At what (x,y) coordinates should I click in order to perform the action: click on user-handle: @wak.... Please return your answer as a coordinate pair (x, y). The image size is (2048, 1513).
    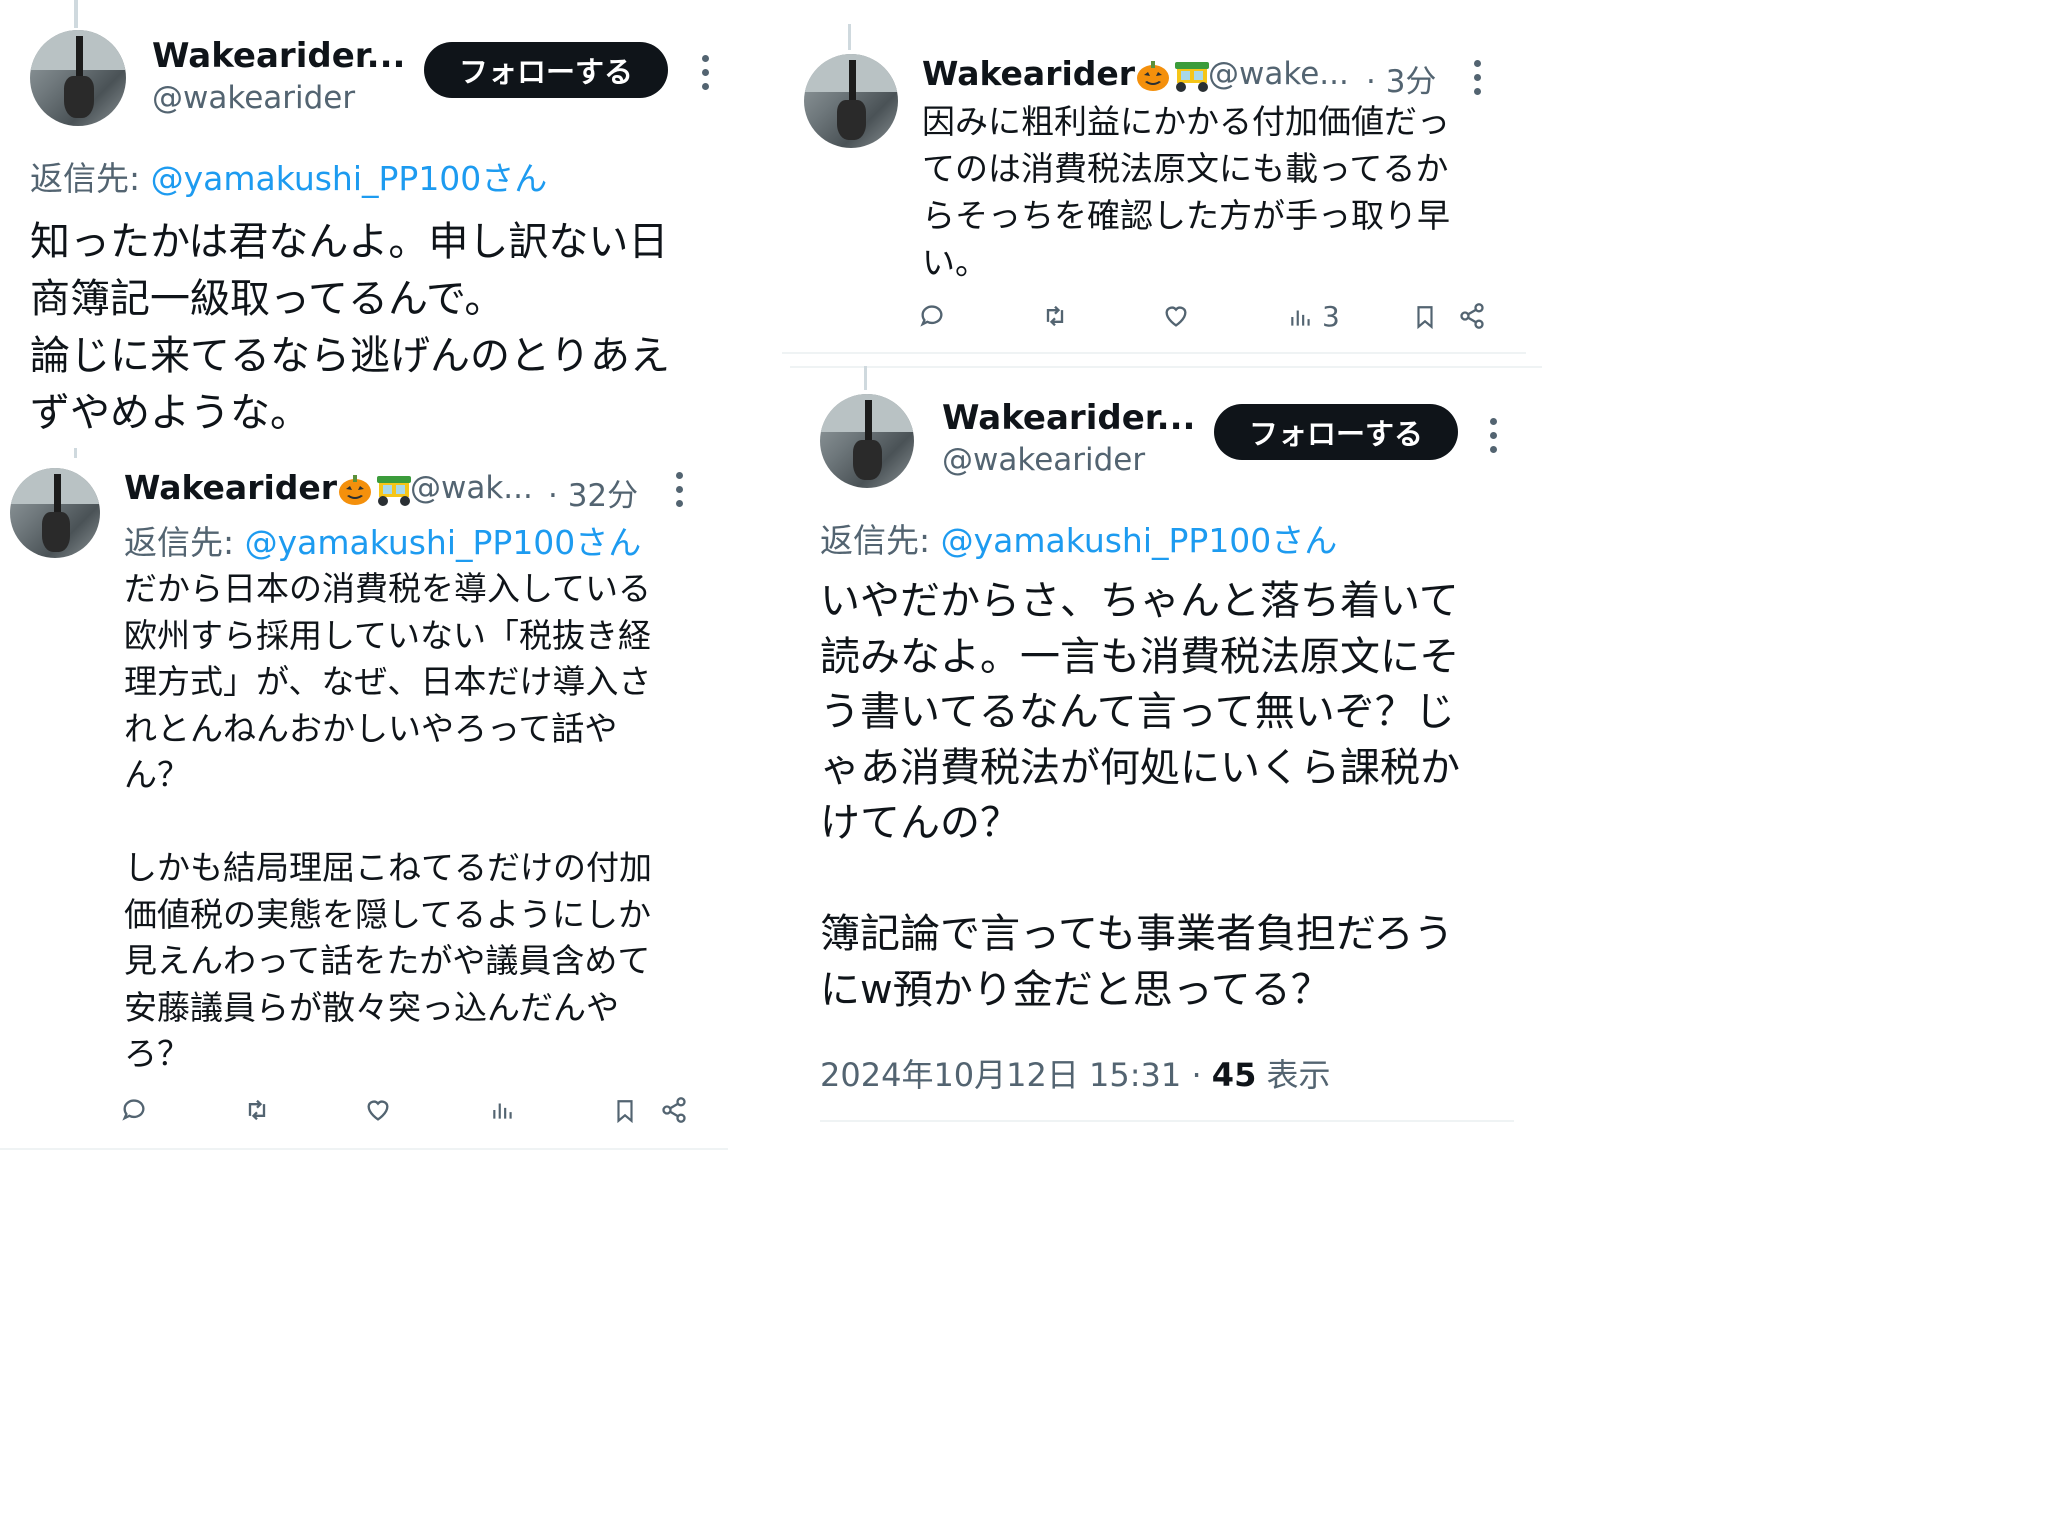
    Looking at the image, I should click on (471, 488).